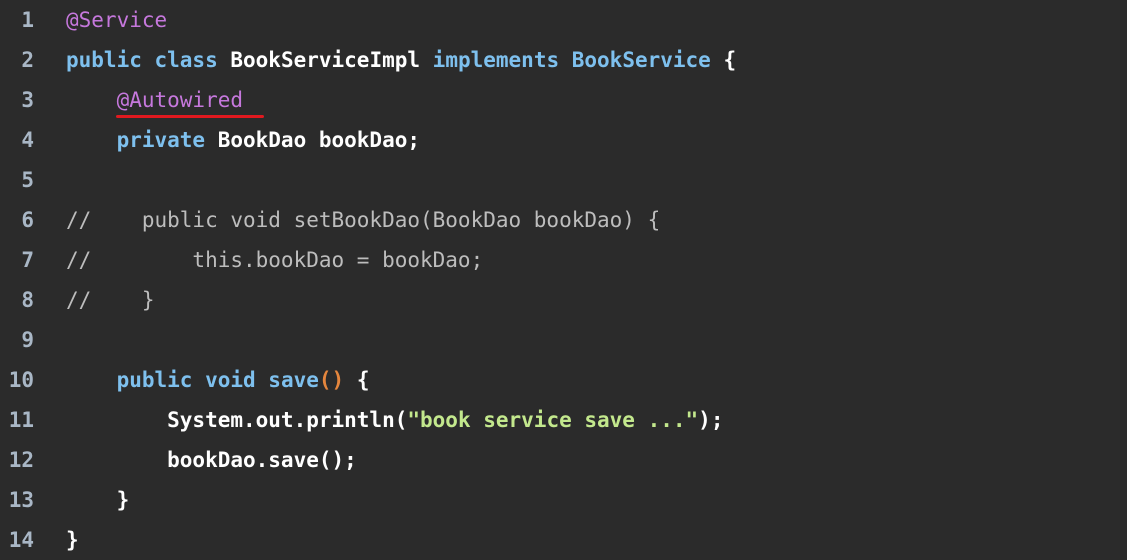 The image size is (1127, 560). I want to click on line-number: 12, so click(21, 460).